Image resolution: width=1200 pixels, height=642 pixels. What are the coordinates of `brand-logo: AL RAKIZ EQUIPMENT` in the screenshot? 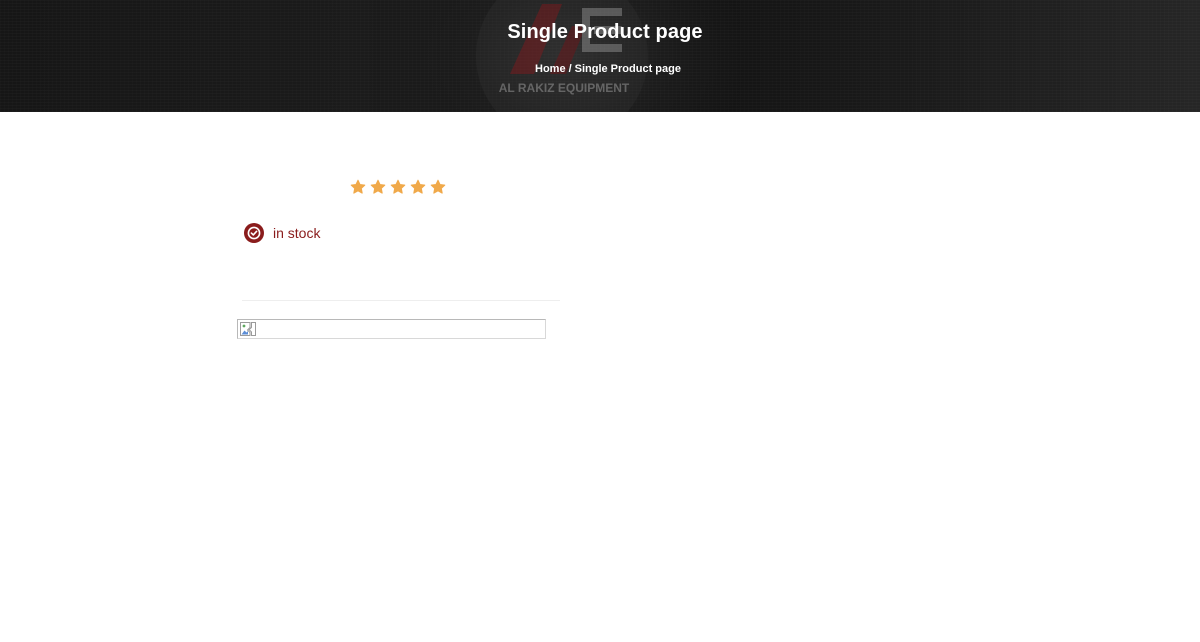 It's located at (562, 56).